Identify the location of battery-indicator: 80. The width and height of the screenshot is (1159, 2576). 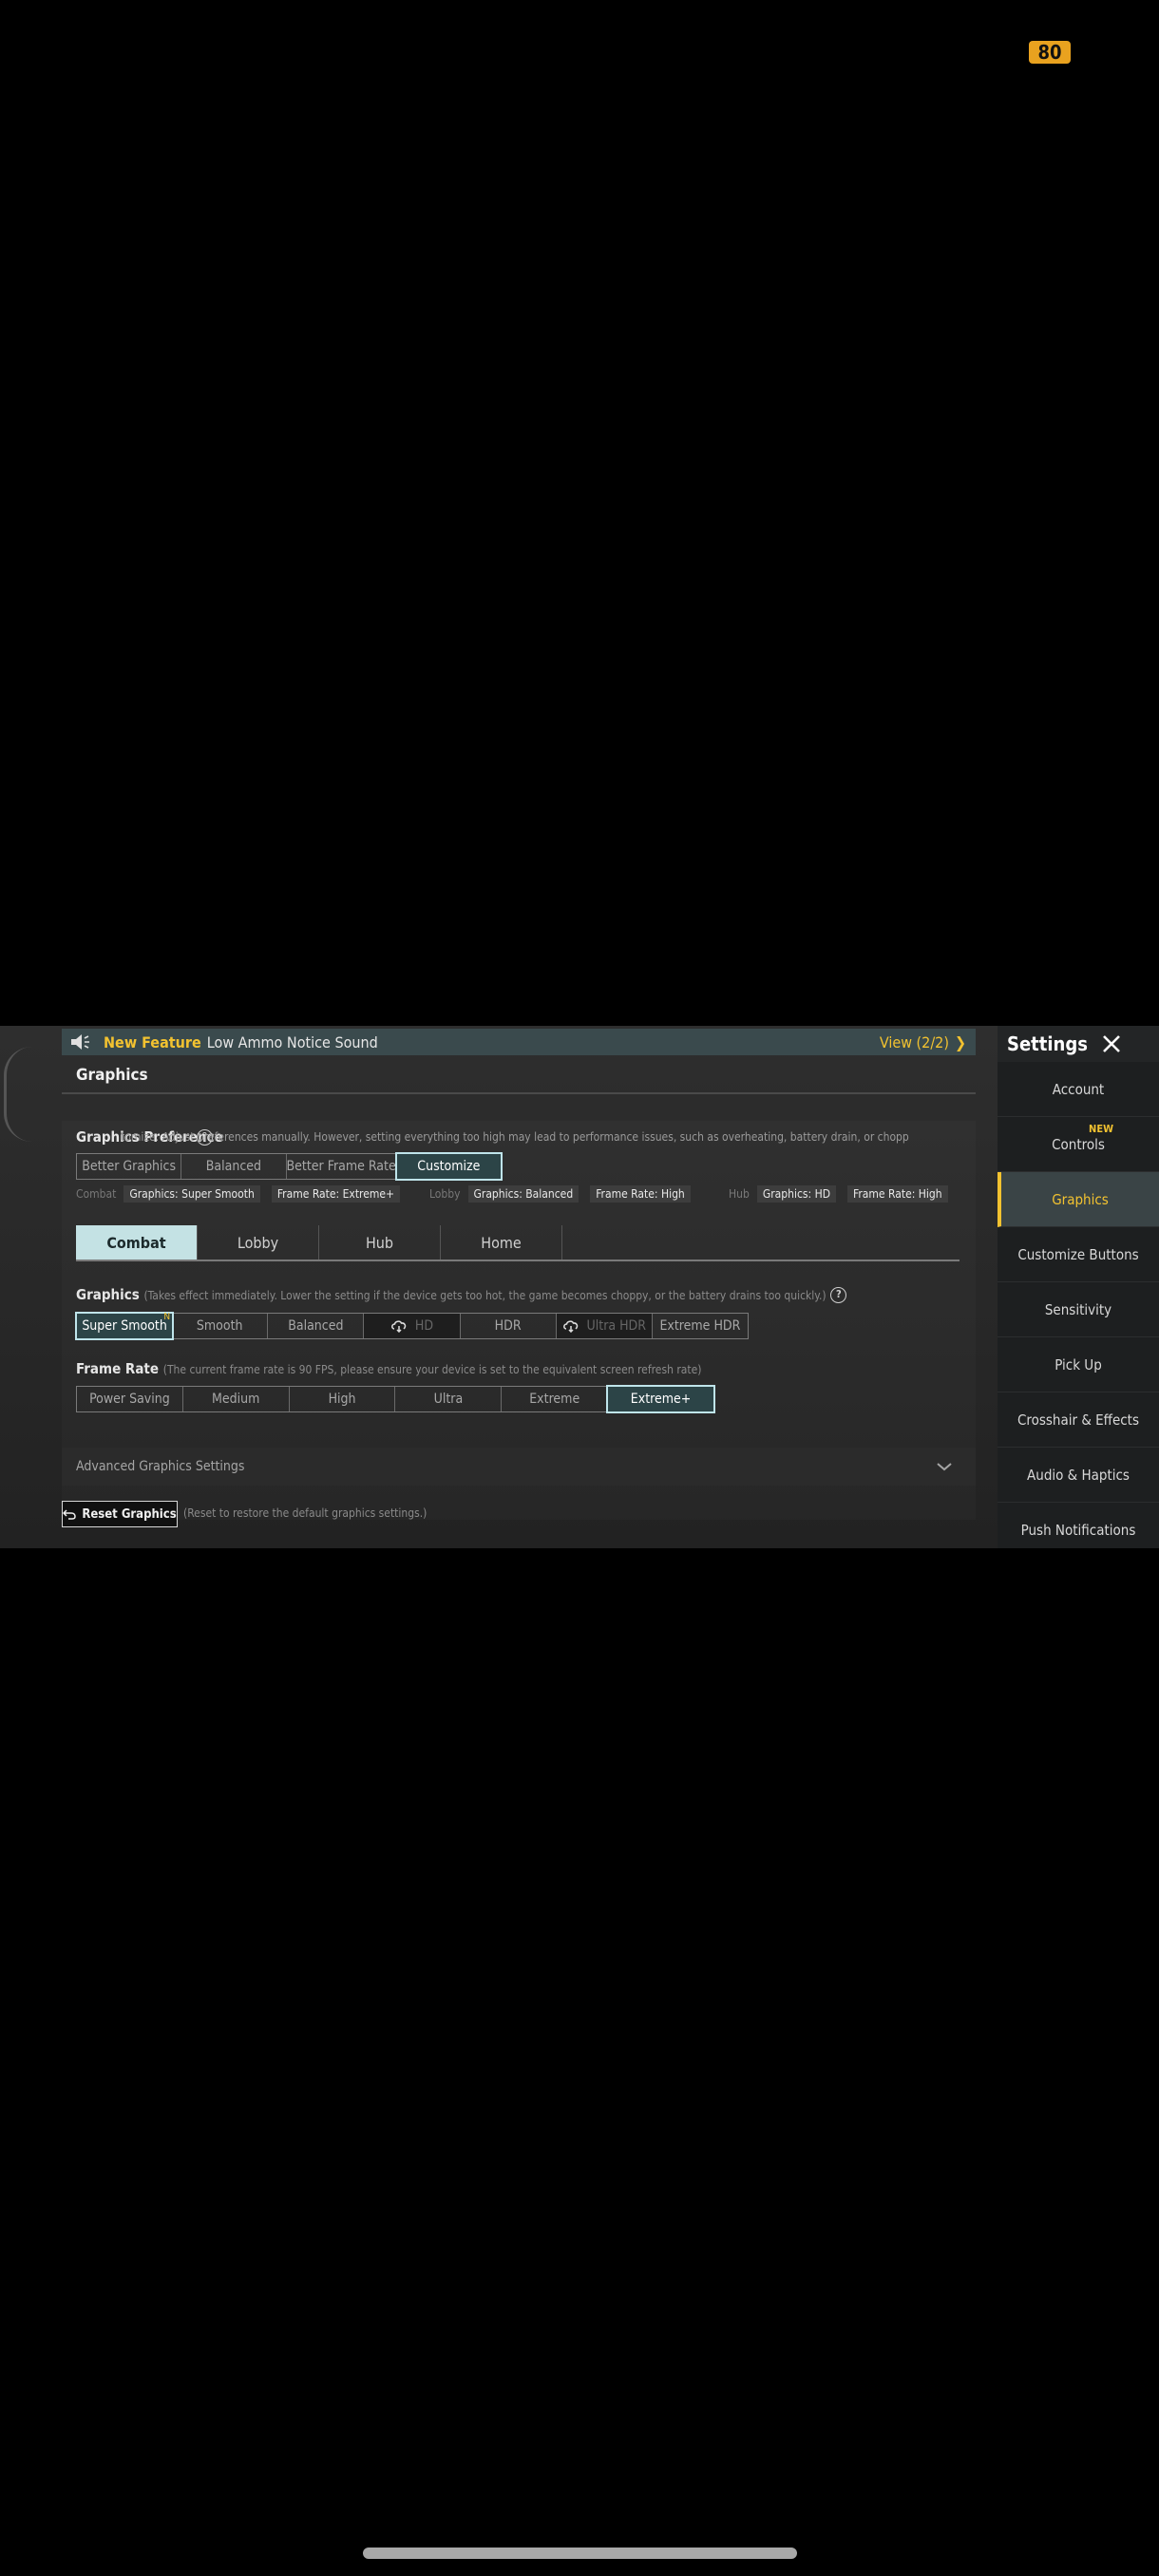
(1050, 52).